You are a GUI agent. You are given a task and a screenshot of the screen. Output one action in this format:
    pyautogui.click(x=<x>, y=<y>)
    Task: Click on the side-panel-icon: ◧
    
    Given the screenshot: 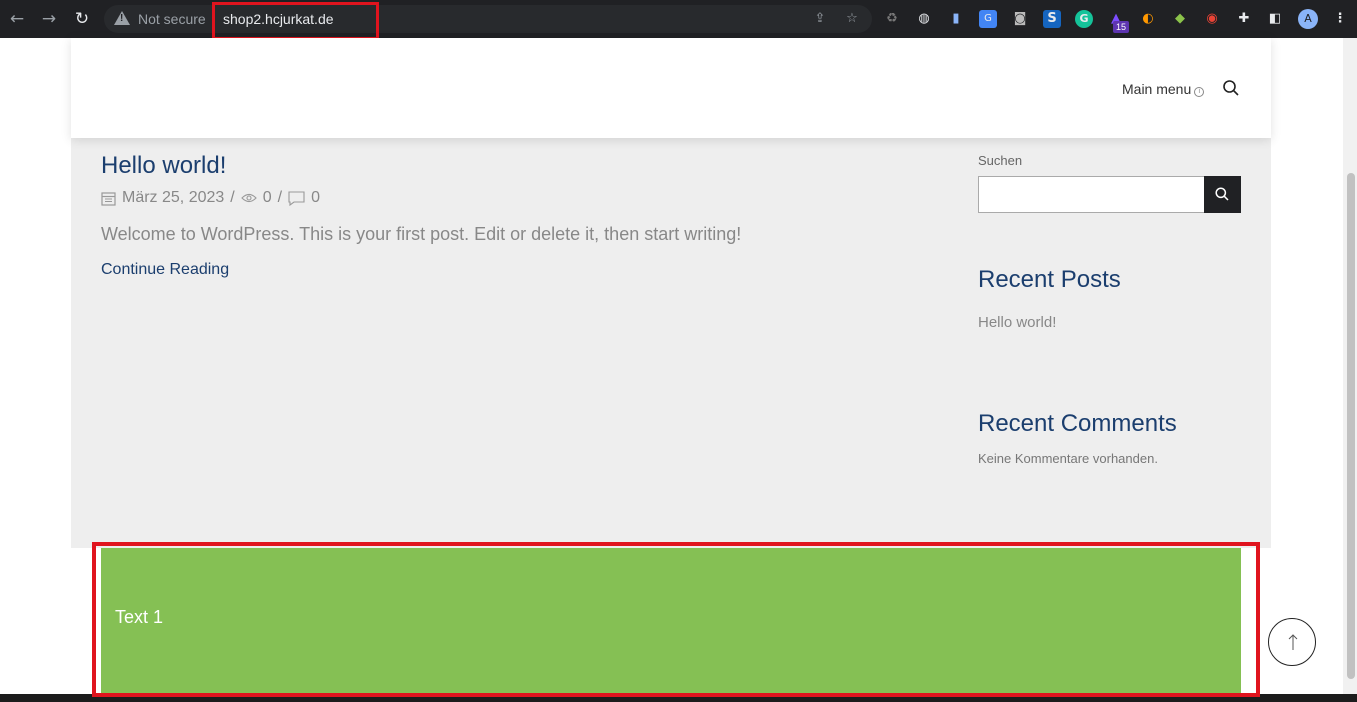 What is the action you would take?
    pyautogui.click(x=1275, y=19)
    